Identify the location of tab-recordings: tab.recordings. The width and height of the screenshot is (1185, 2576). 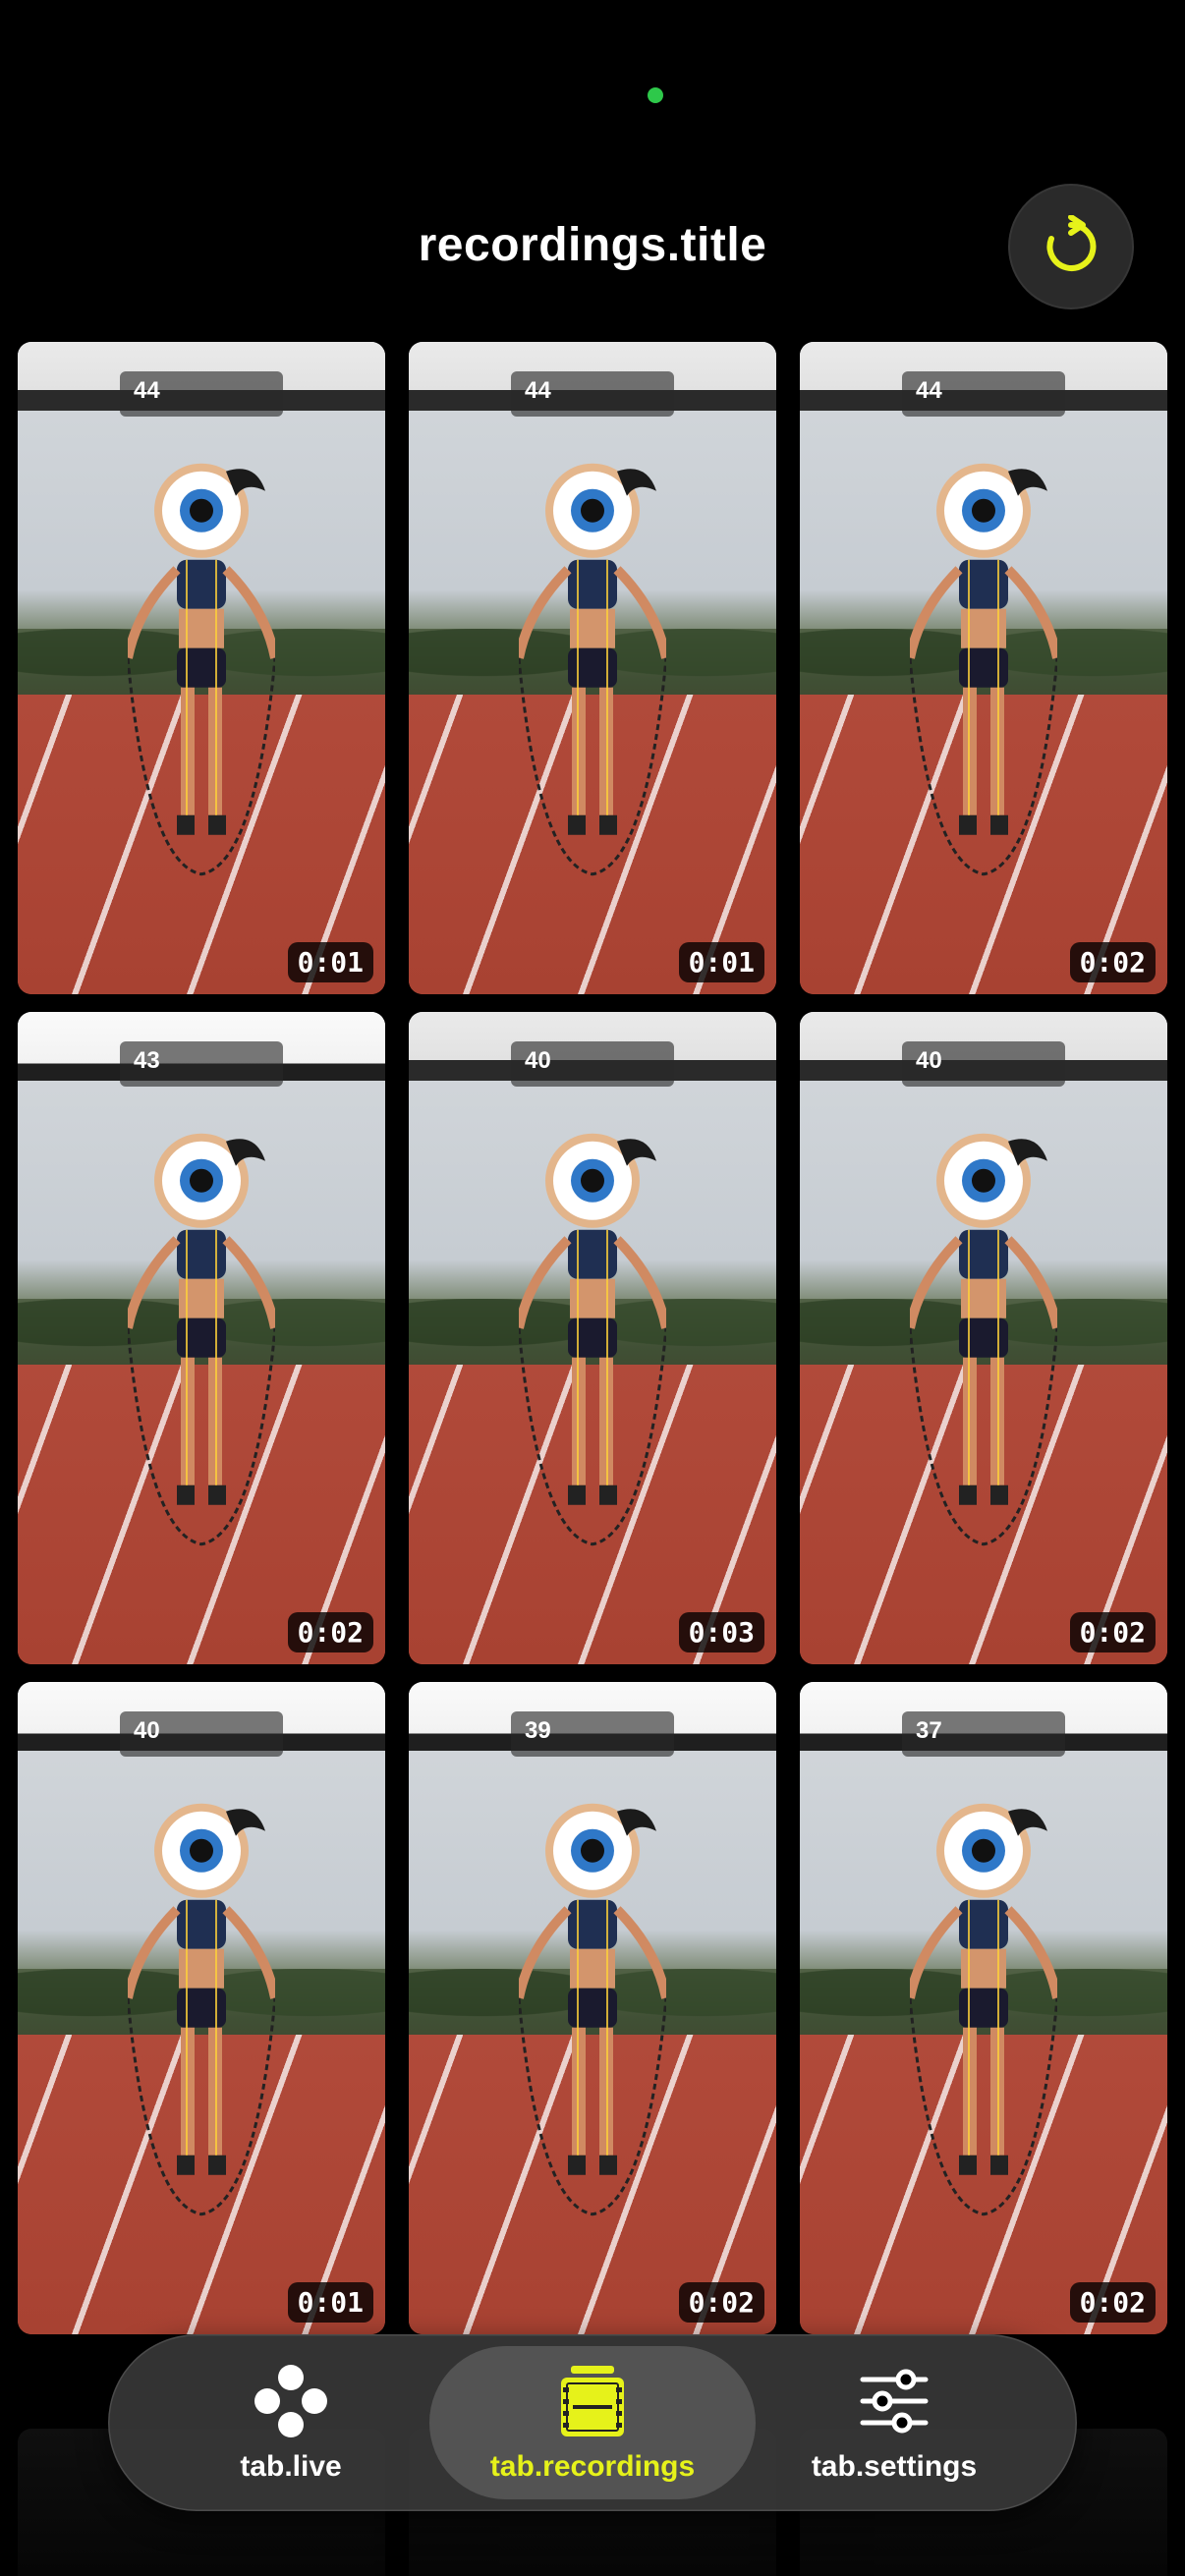
(592, 2422).